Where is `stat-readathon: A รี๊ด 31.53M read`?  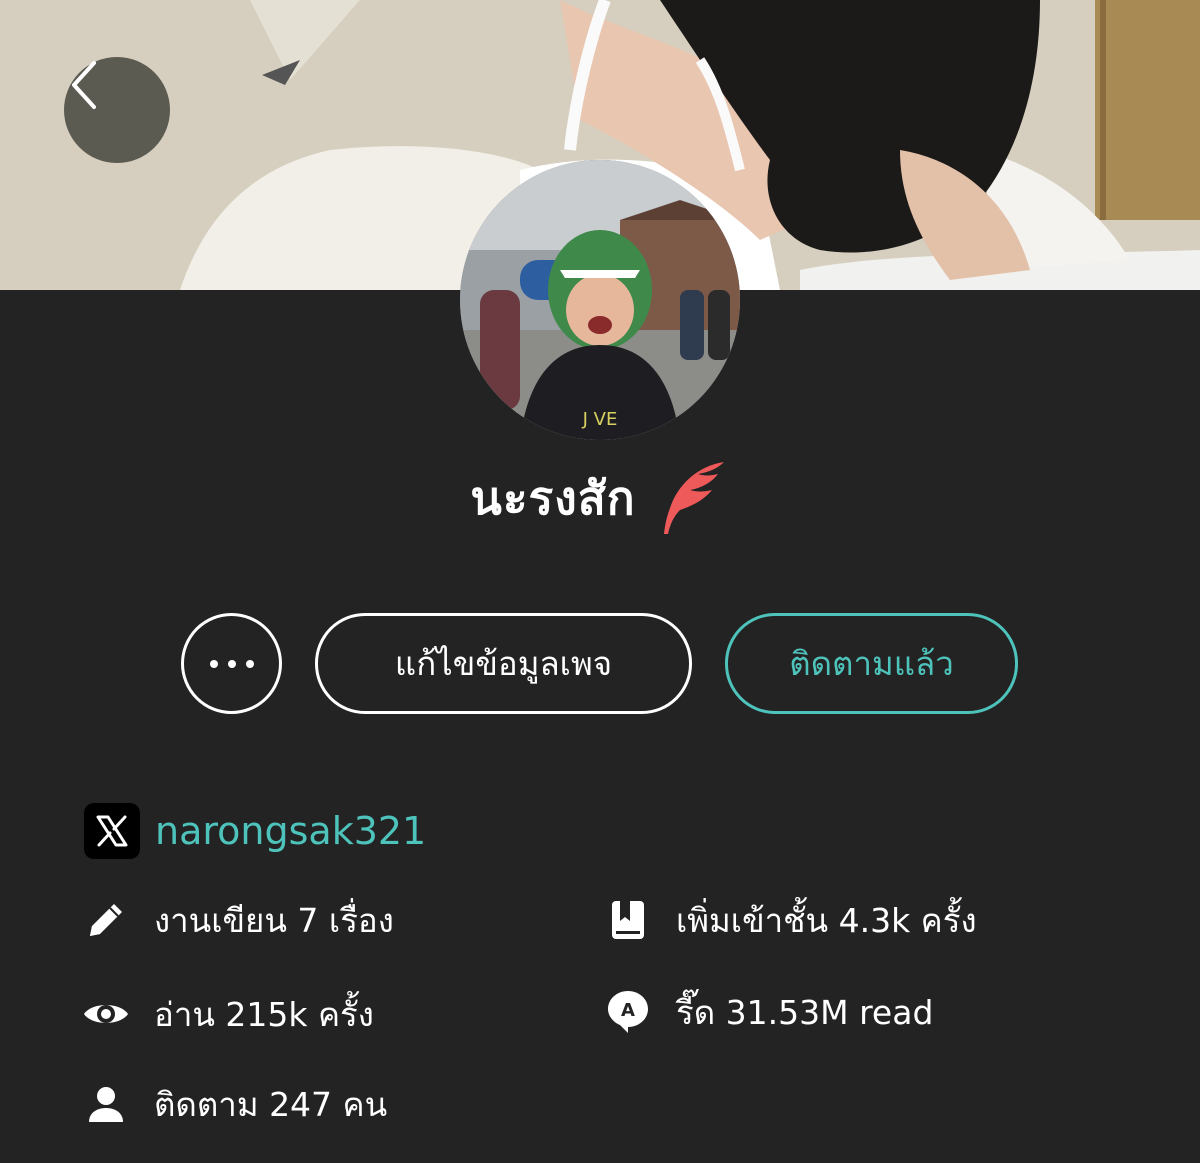 stat-readathon: A รี๊ด 31.53M read is located at coordinates (768, 1012).